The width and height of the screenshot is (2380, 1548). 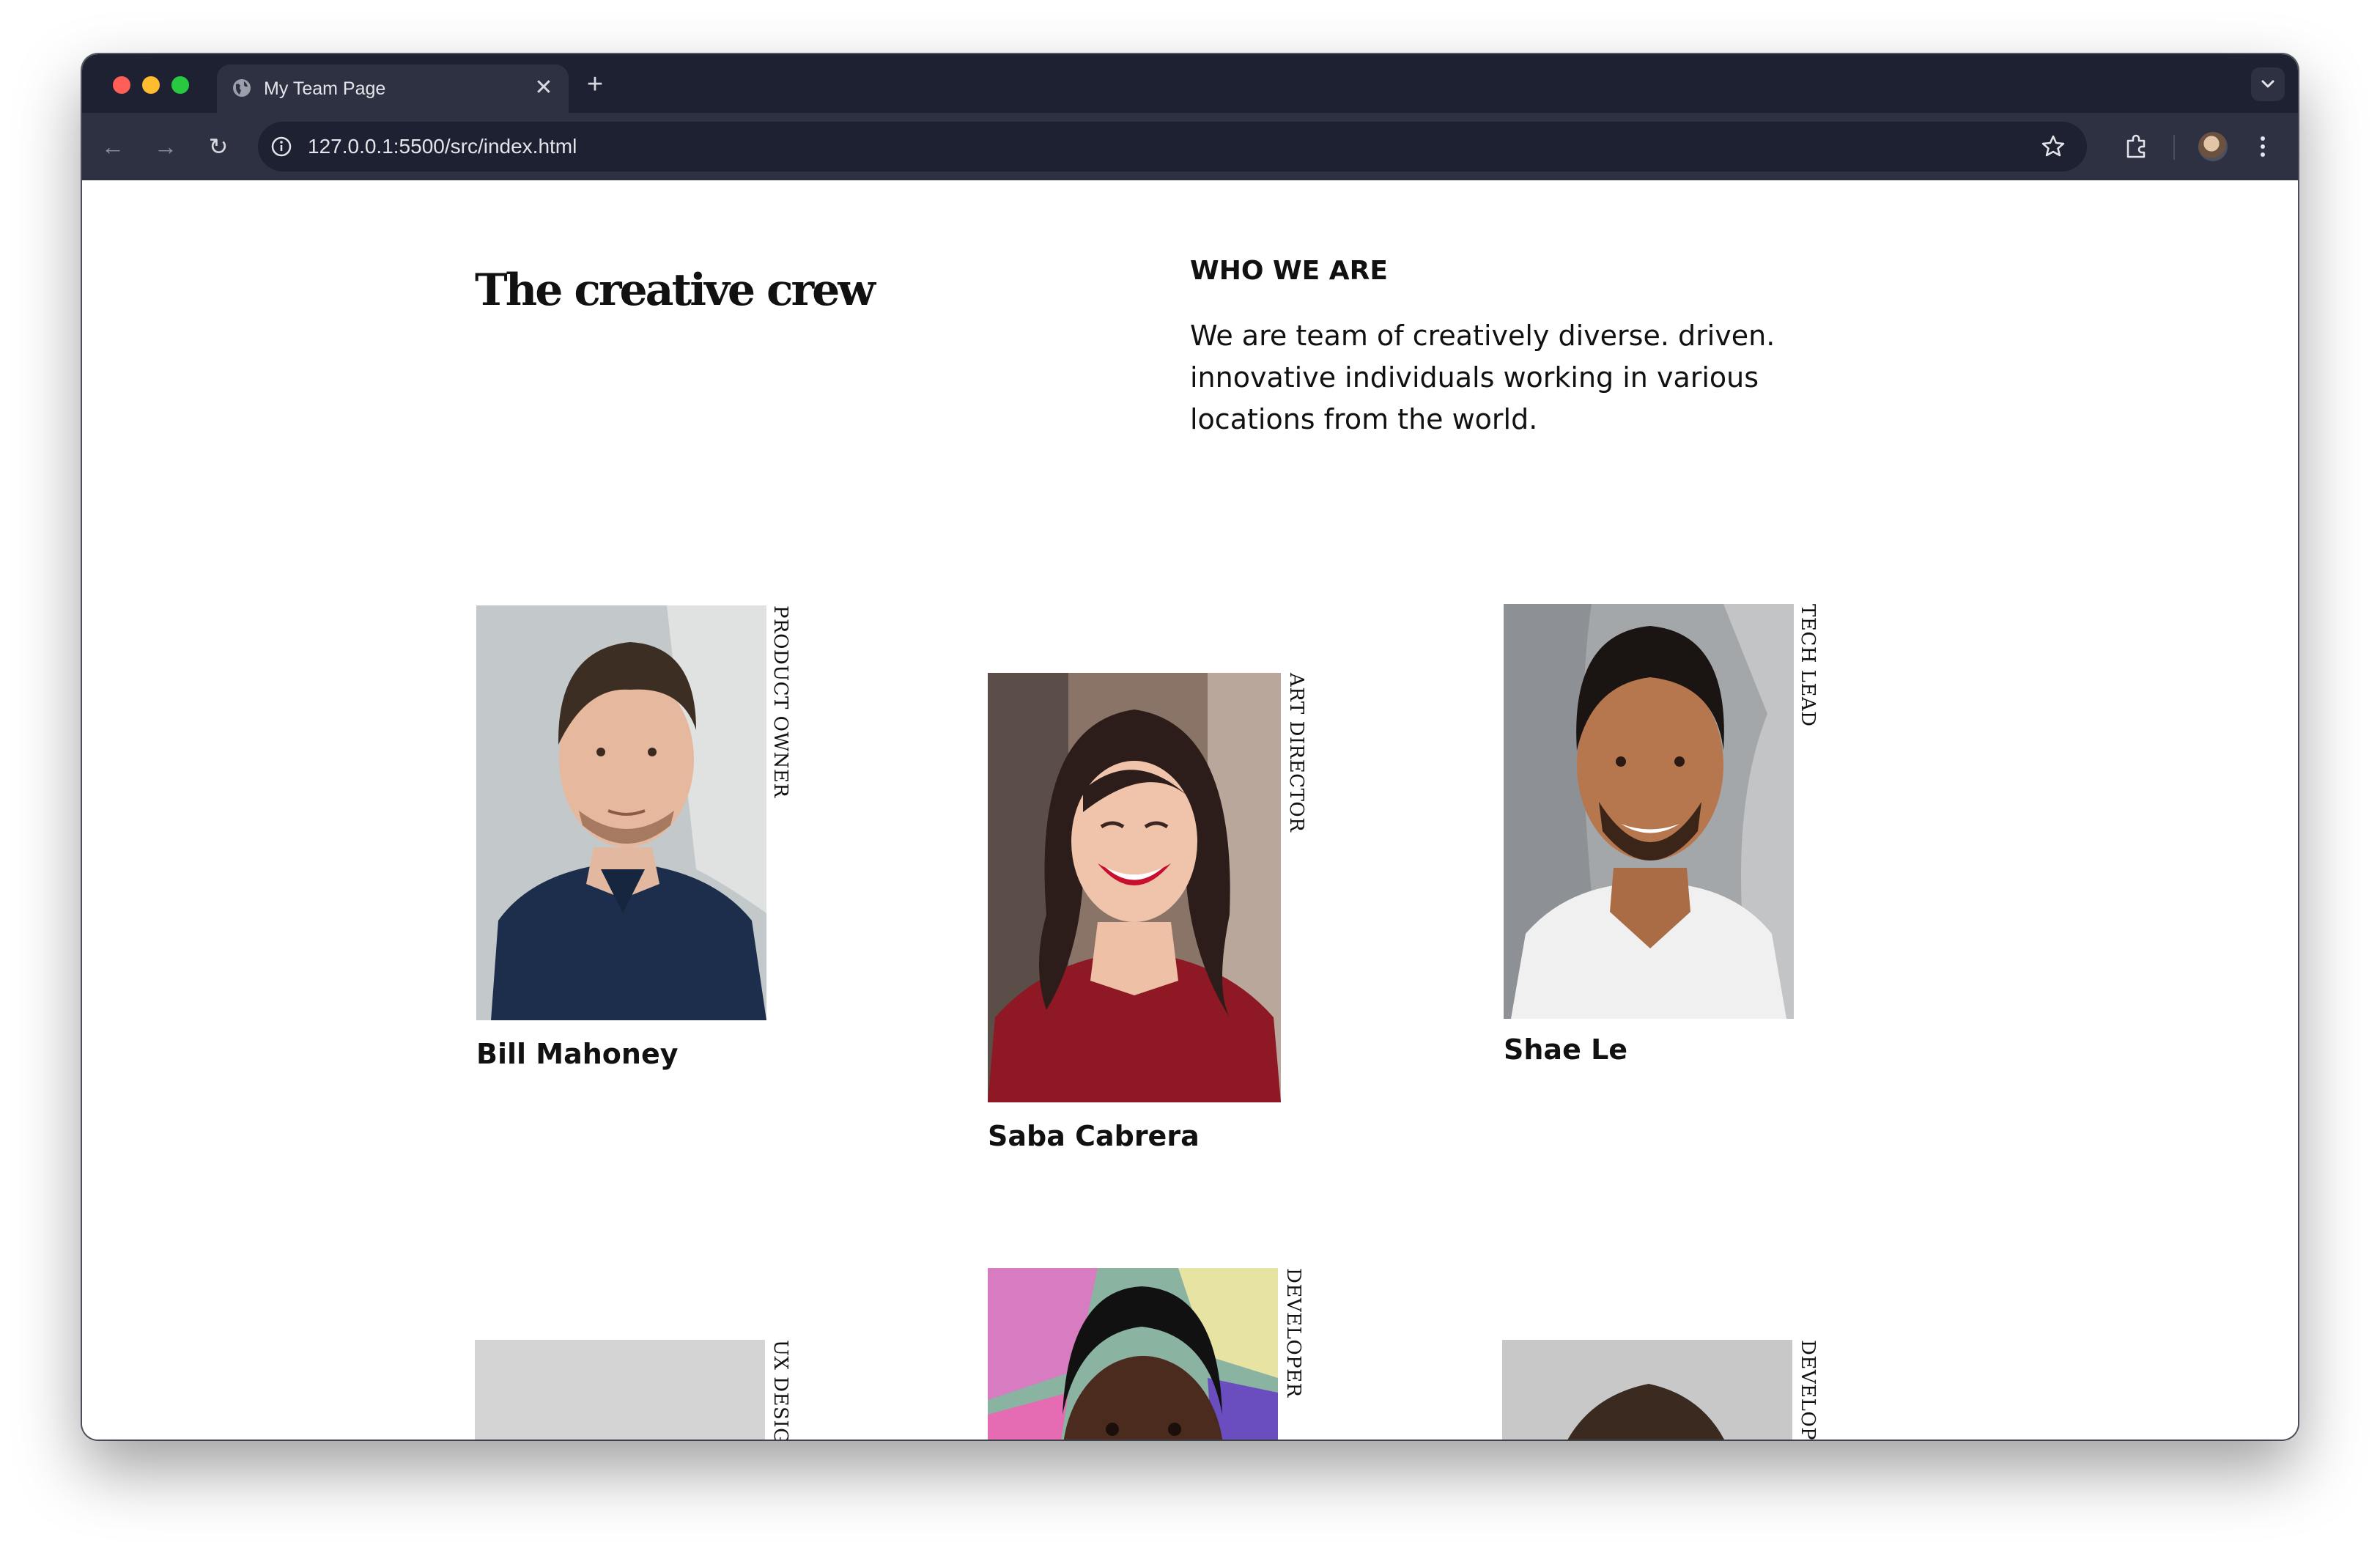 I want to click on team-member-card: ART DIRECTOR Saba Cabrera, so click(x=1156, y=926).